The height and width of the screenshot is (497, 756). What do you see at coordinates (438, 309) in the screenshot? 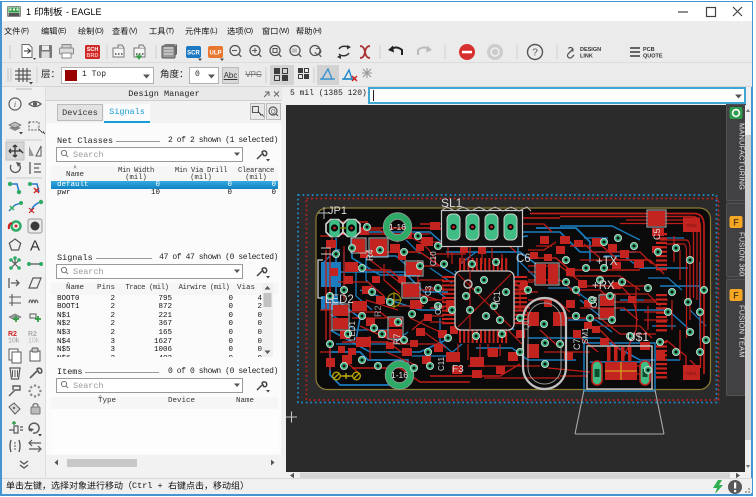
I see `svg-text: C4` at bounding box center [438, 309].